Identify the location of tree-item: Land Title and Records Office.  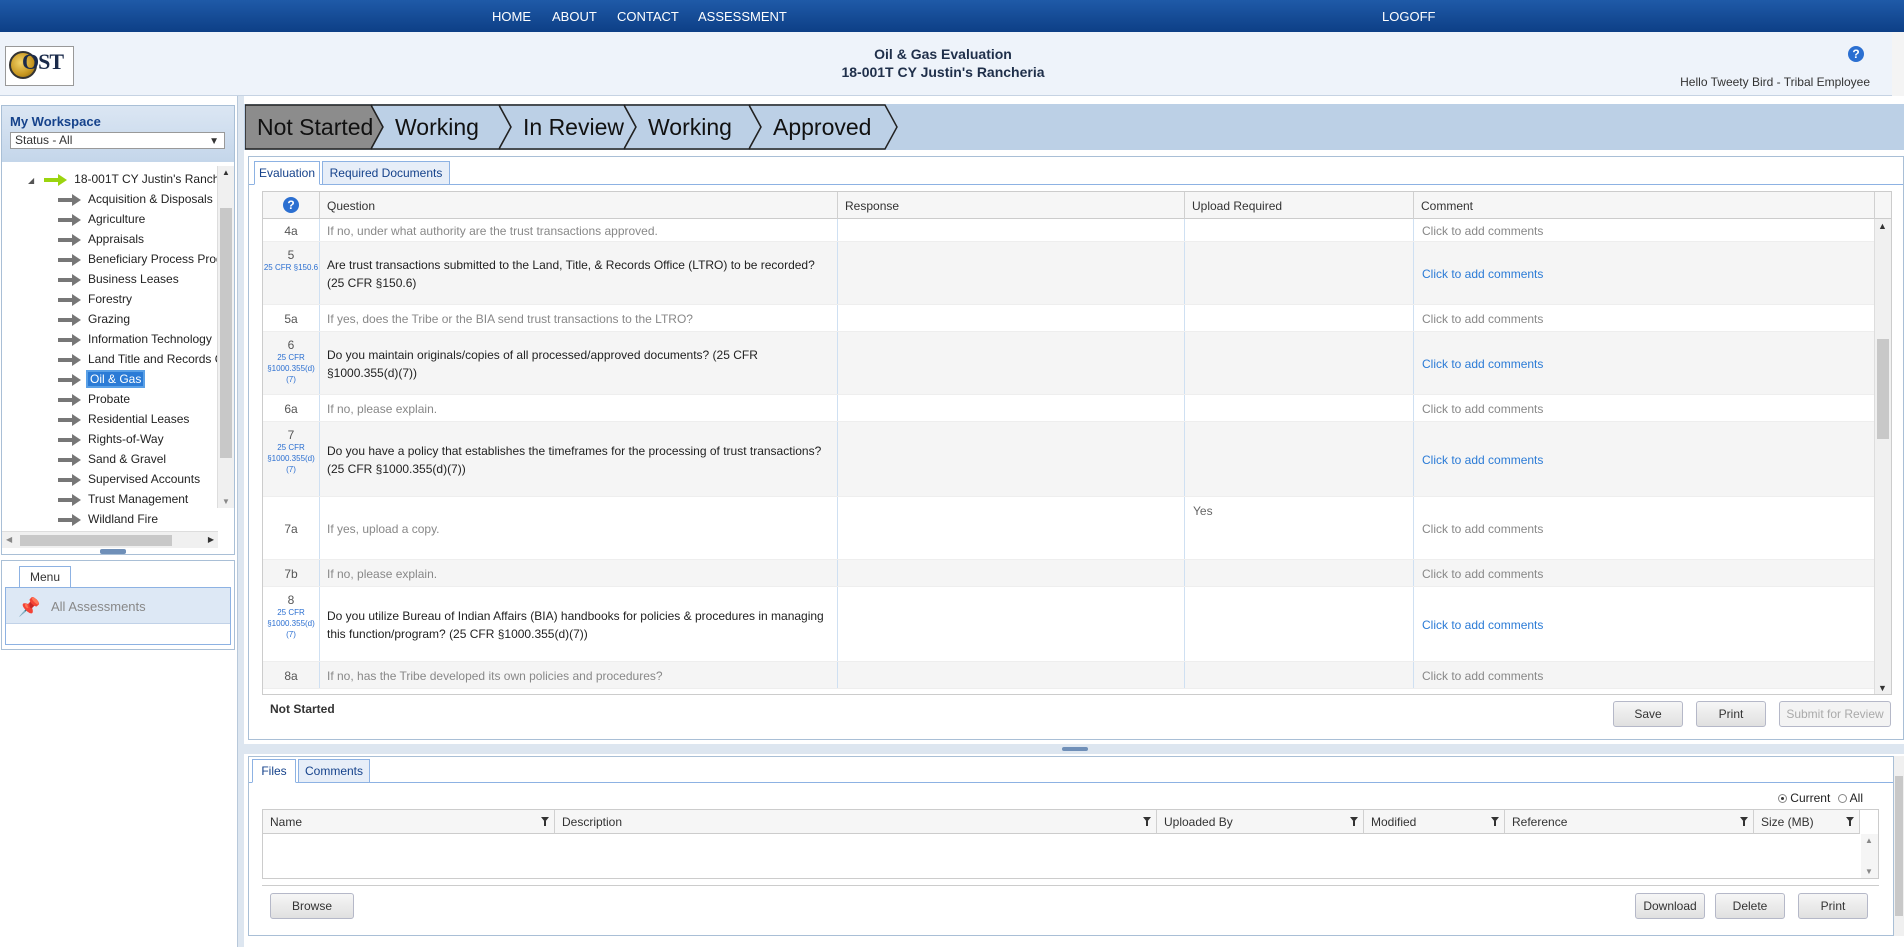
(138, 362).